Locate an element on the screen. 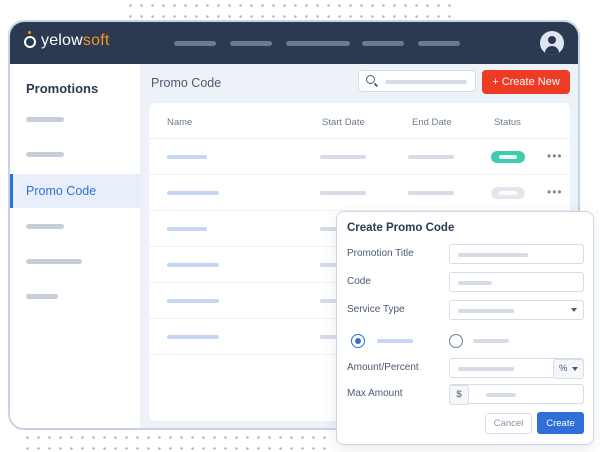 The width and height of the screenshot is (600, 452). column-header-name: Name is located at coordinates (179, 122).